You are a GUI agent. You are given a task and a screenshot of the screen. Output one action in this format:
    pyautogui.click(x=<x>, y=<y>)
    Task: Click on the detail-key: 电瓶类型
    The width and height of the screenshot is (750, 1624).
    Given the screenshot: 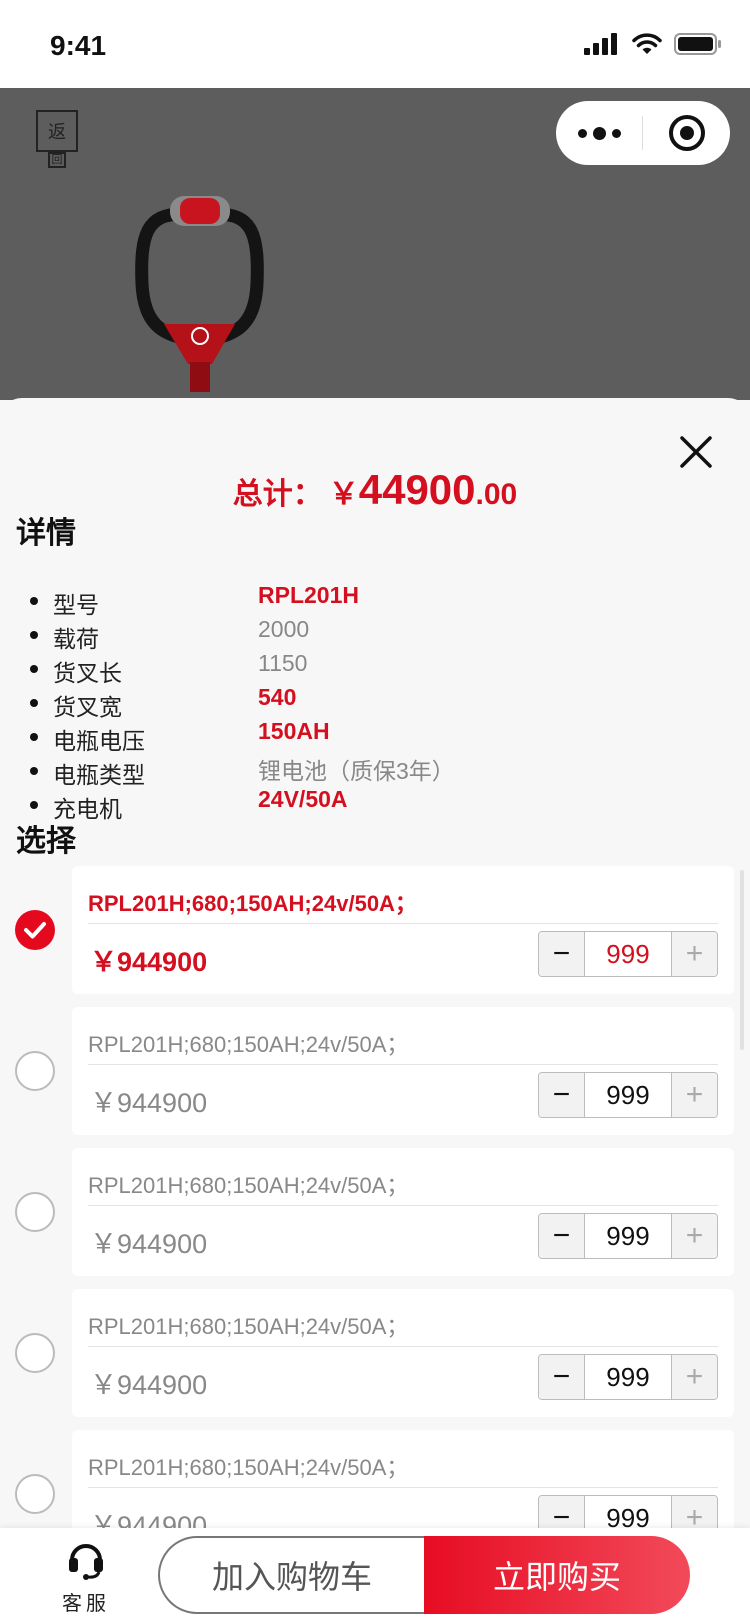 What is the action you would take?
    pyautogui.click(x=99, y=775)
    